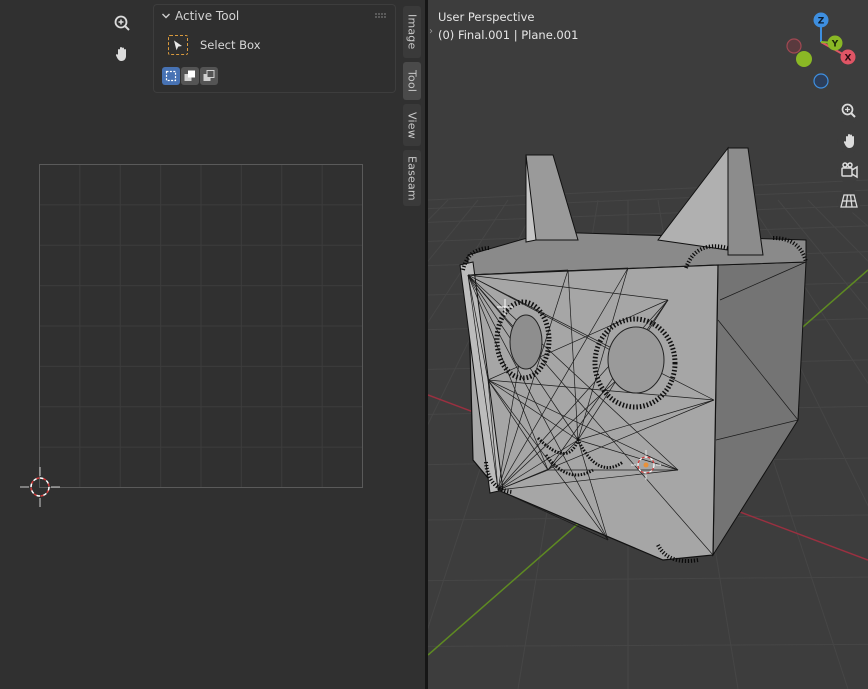  Describe the element at coordinates (835, 45) in the screenshot. I see `y-axis-label: Y` at that location.